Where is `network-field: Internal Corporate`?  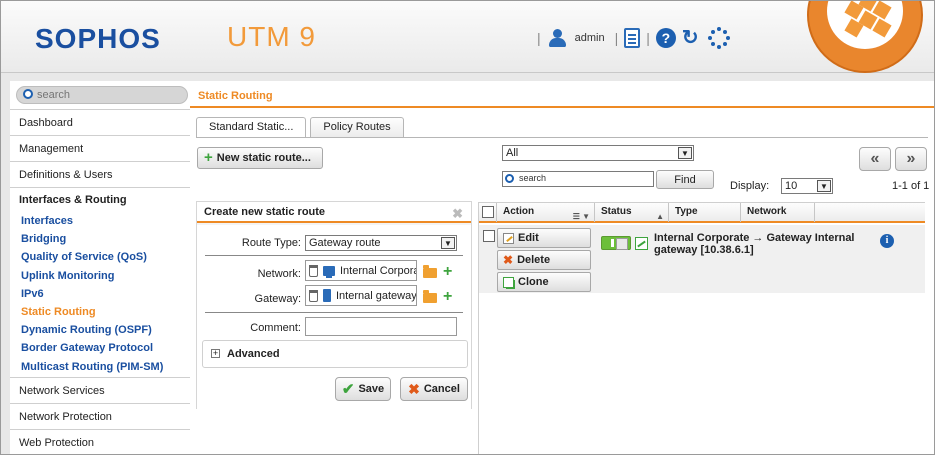
network-field: Internal Corporate is located at coordinates (361, 270).